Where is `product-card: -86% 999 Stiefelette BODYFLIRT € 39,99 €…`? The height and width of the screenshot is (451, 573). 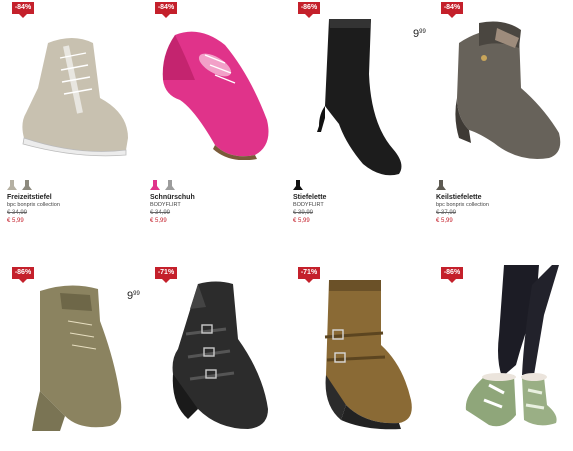 product-card: -86% 999 Stiefelette BODYFLIRT € 39,99 €… is located at coordinates (357, 112).